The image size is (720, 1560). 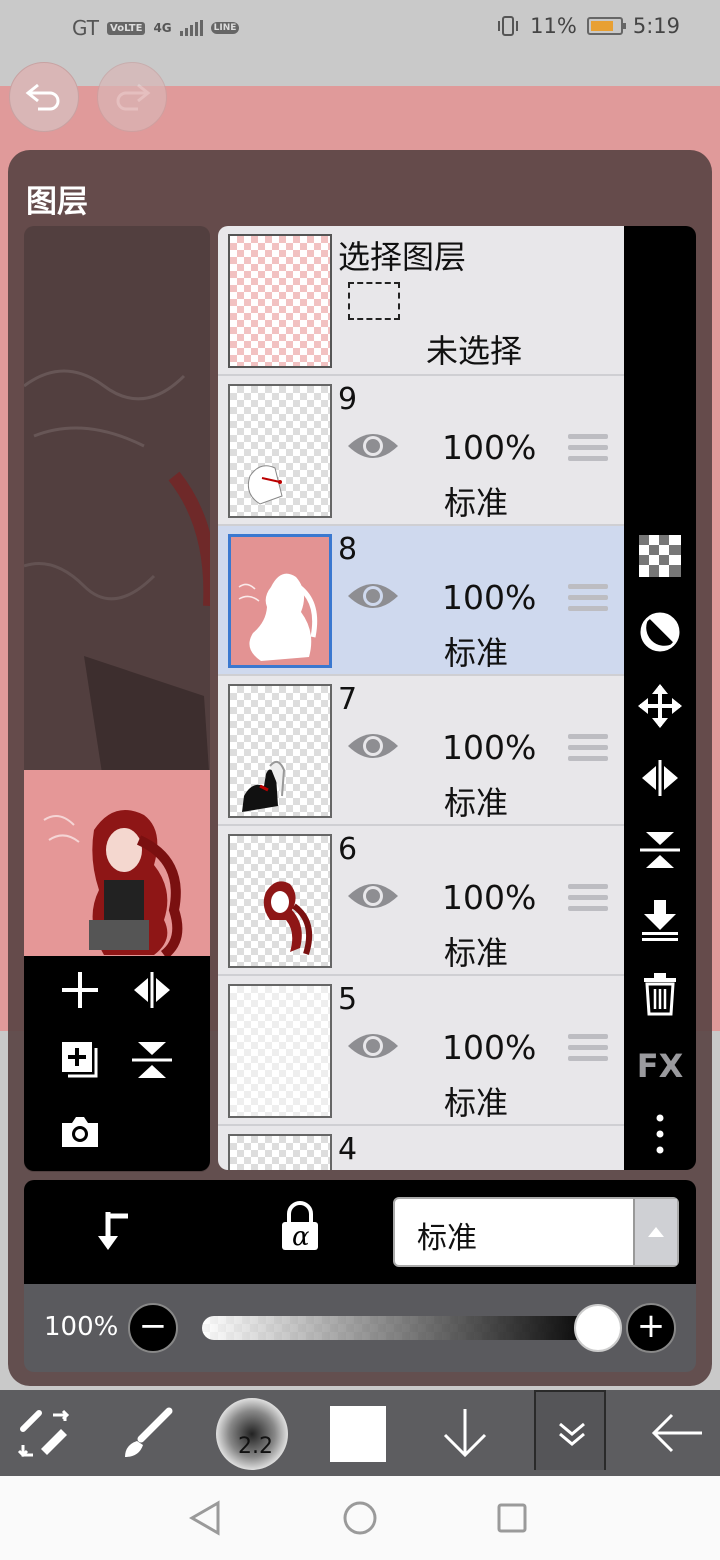 What do you see at coordinates (553, 26) in the screenshot?
I see `battery-percent: 11%` at bounding box center [553, 26].